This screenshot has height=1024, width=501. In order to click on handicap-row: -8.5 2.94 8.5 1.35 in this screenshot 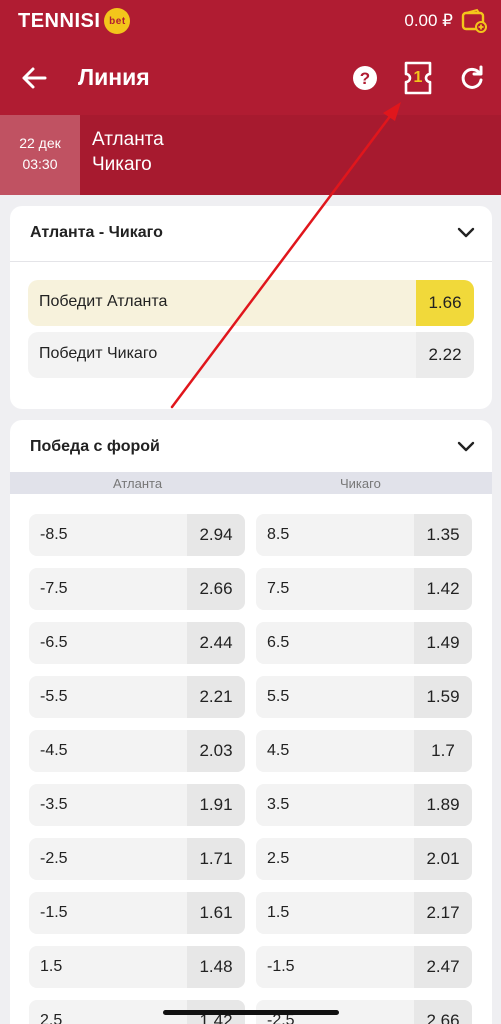, I will do `click(251, 535)`.